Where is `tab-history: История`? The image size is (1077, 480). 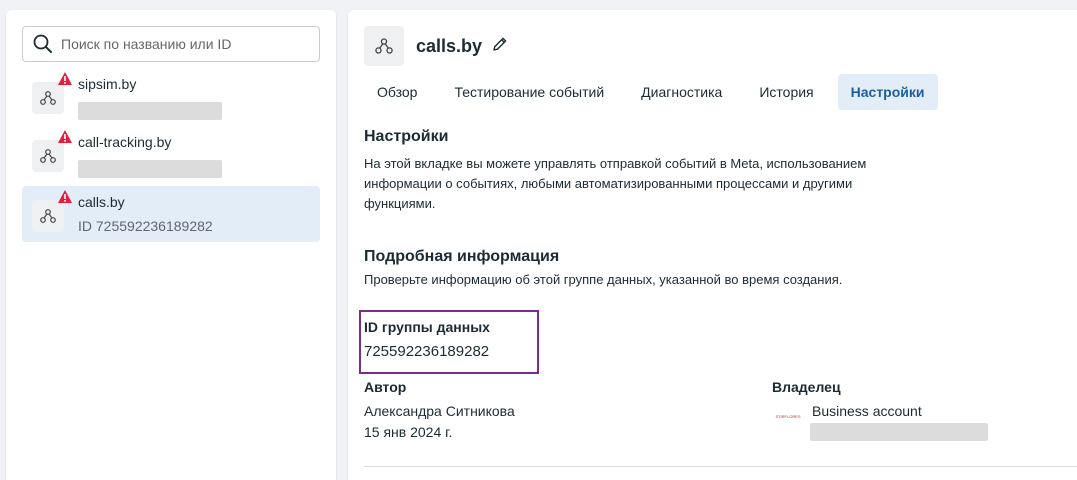 tab-history: История is located at coordinates (786, 92).